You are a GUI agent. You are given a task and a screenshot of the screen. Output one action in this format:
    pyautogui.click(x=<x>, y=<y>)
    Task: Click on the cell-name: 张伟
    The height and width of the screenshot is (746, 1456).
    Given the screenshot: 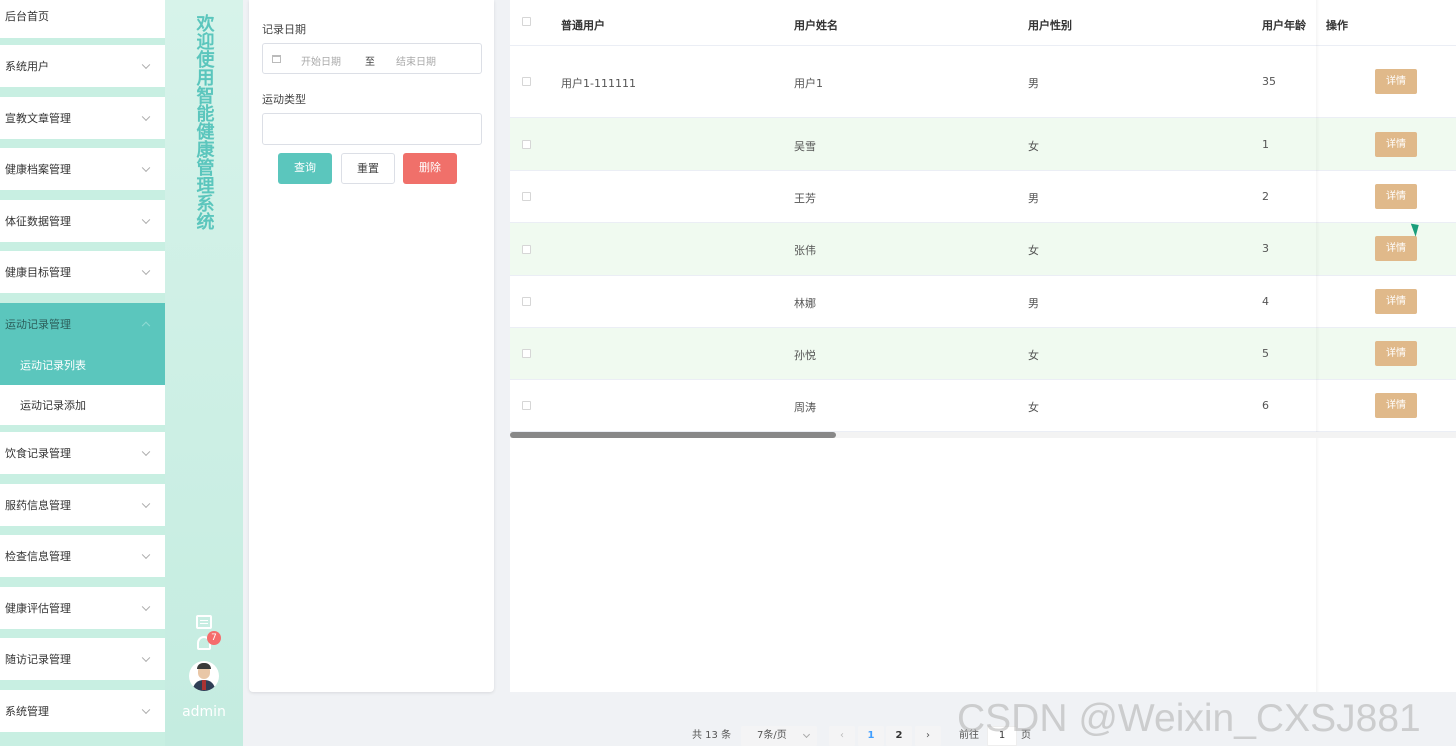 What is the action you would take?
    pyautogui.click(x=805, y=250)
    